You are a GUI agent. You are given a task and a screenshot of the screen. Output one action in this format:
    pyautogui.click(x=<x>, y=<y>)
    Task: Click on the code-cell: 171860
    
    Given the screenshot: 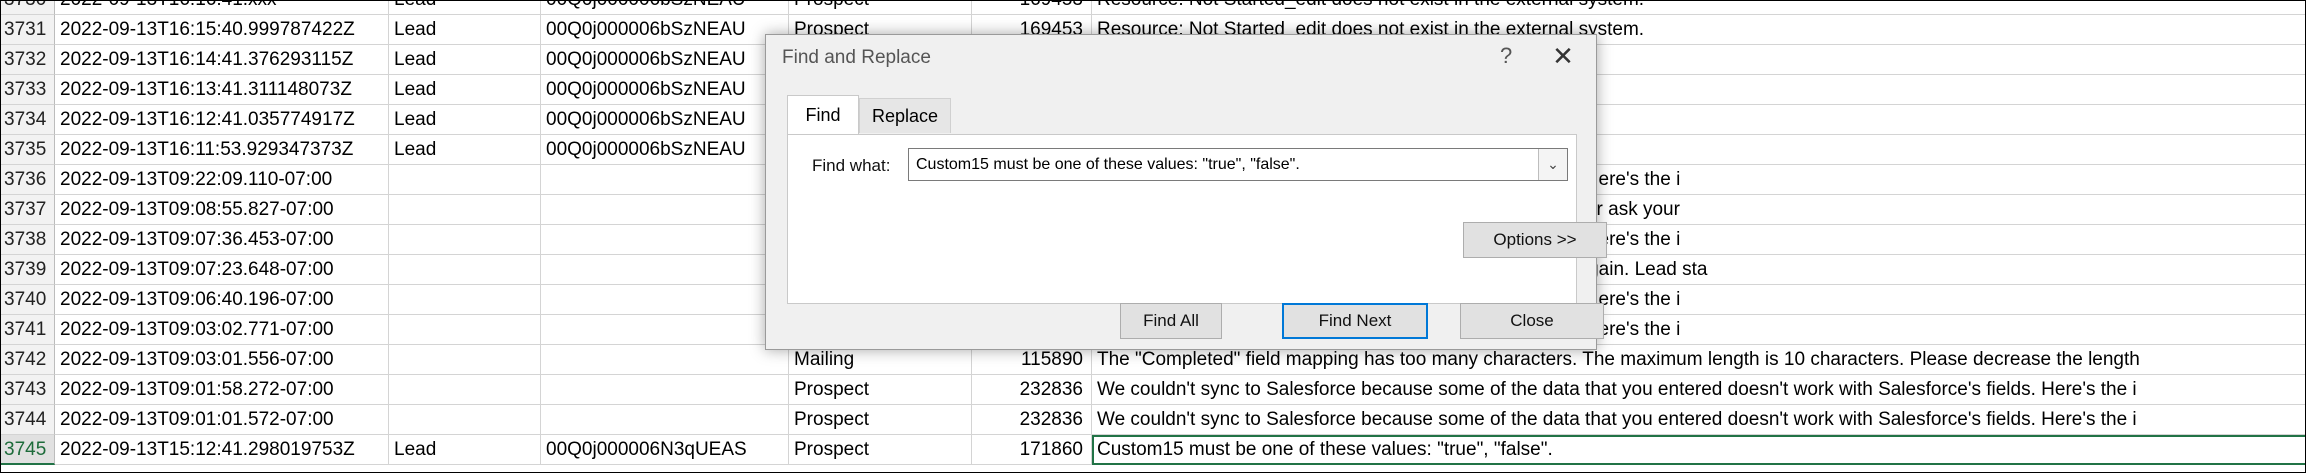 What is the action you would take?
    pyautogui.click(x=1032, y=450)
    